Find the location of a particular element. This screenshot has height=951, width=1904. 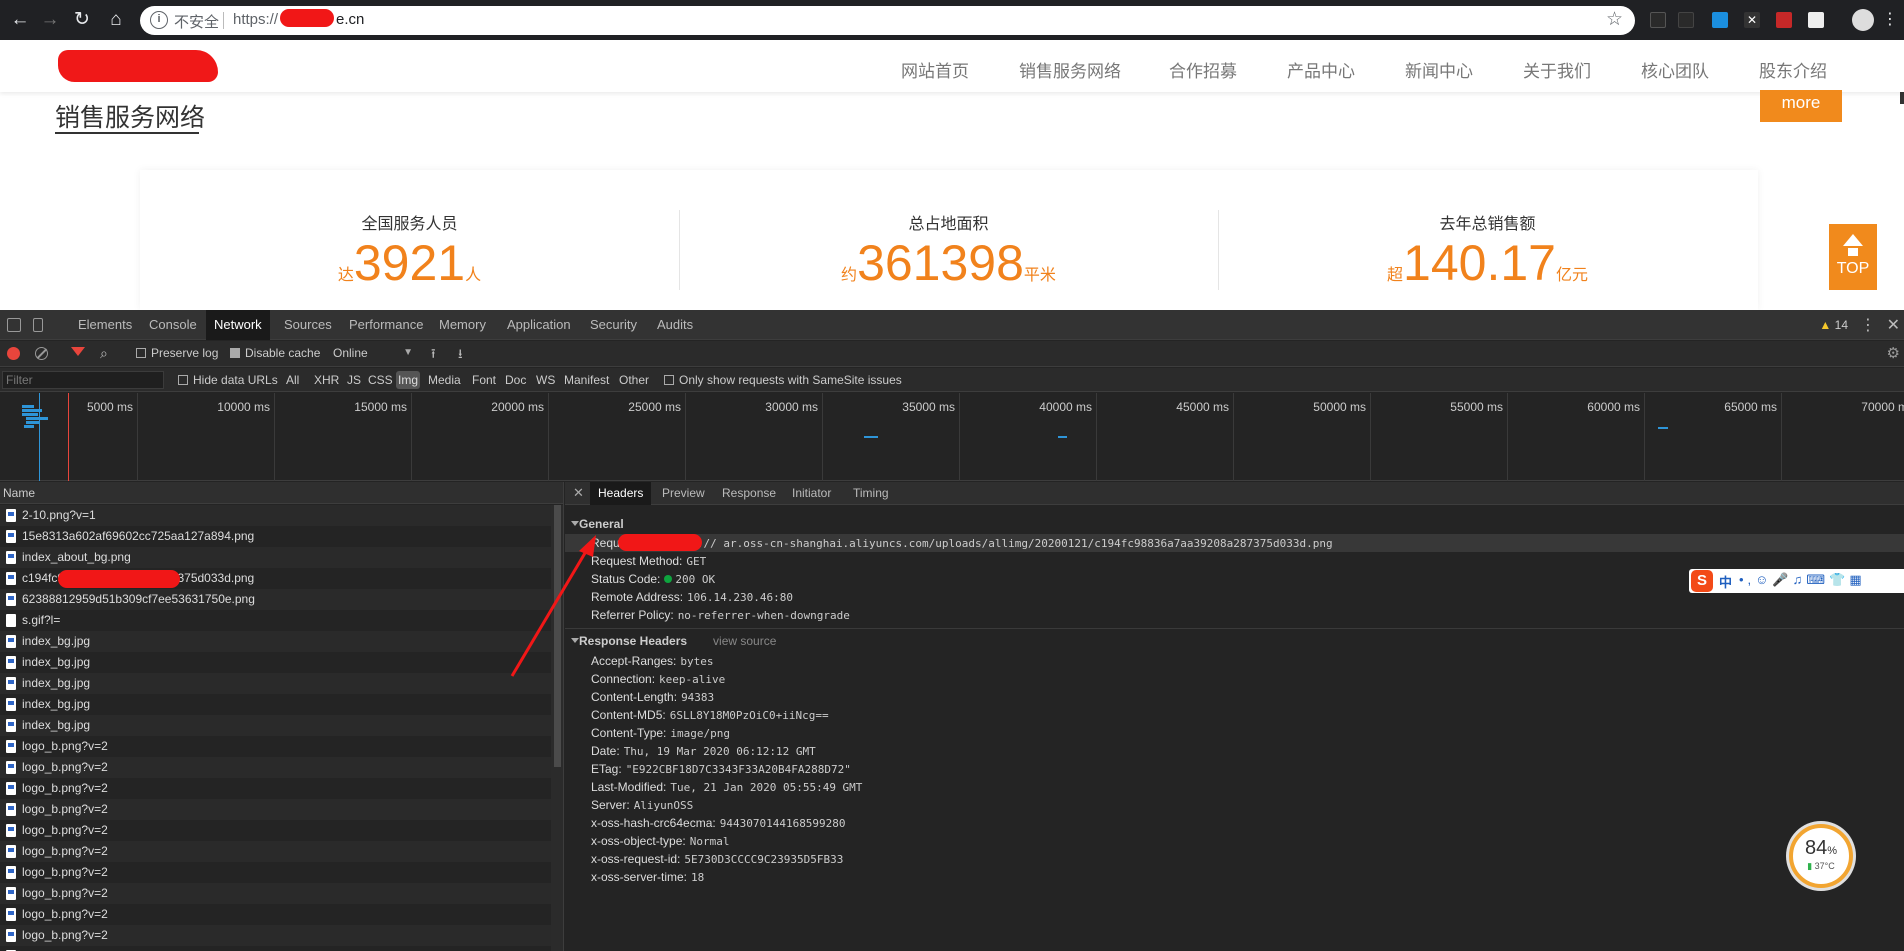

ime-language-toggle: 中 is located at coordinates (1725, 581).